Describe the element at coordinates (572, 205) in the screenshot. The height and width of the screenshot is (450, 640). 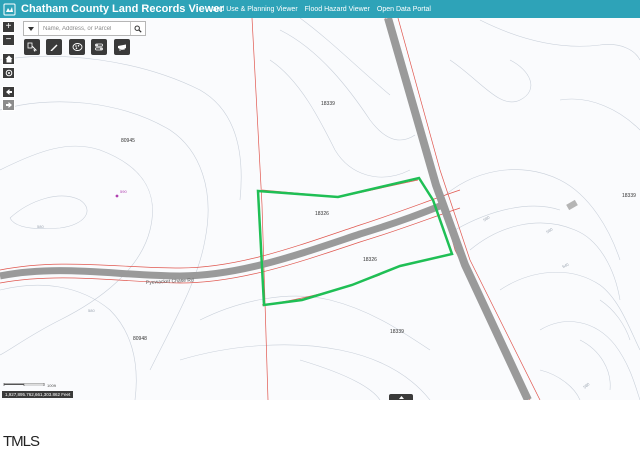
I see `structure-footprint` at that location.